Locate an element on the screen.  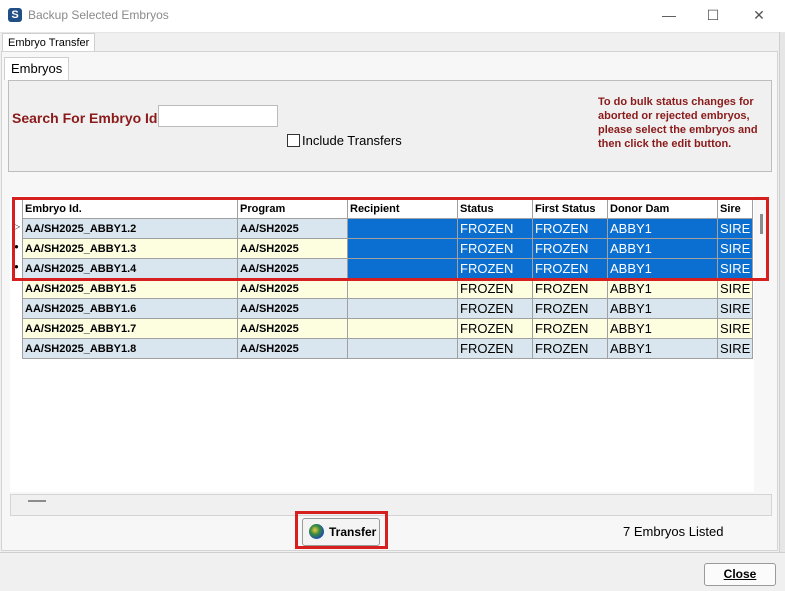
dialog-footer is located at coordinates (392, 571).